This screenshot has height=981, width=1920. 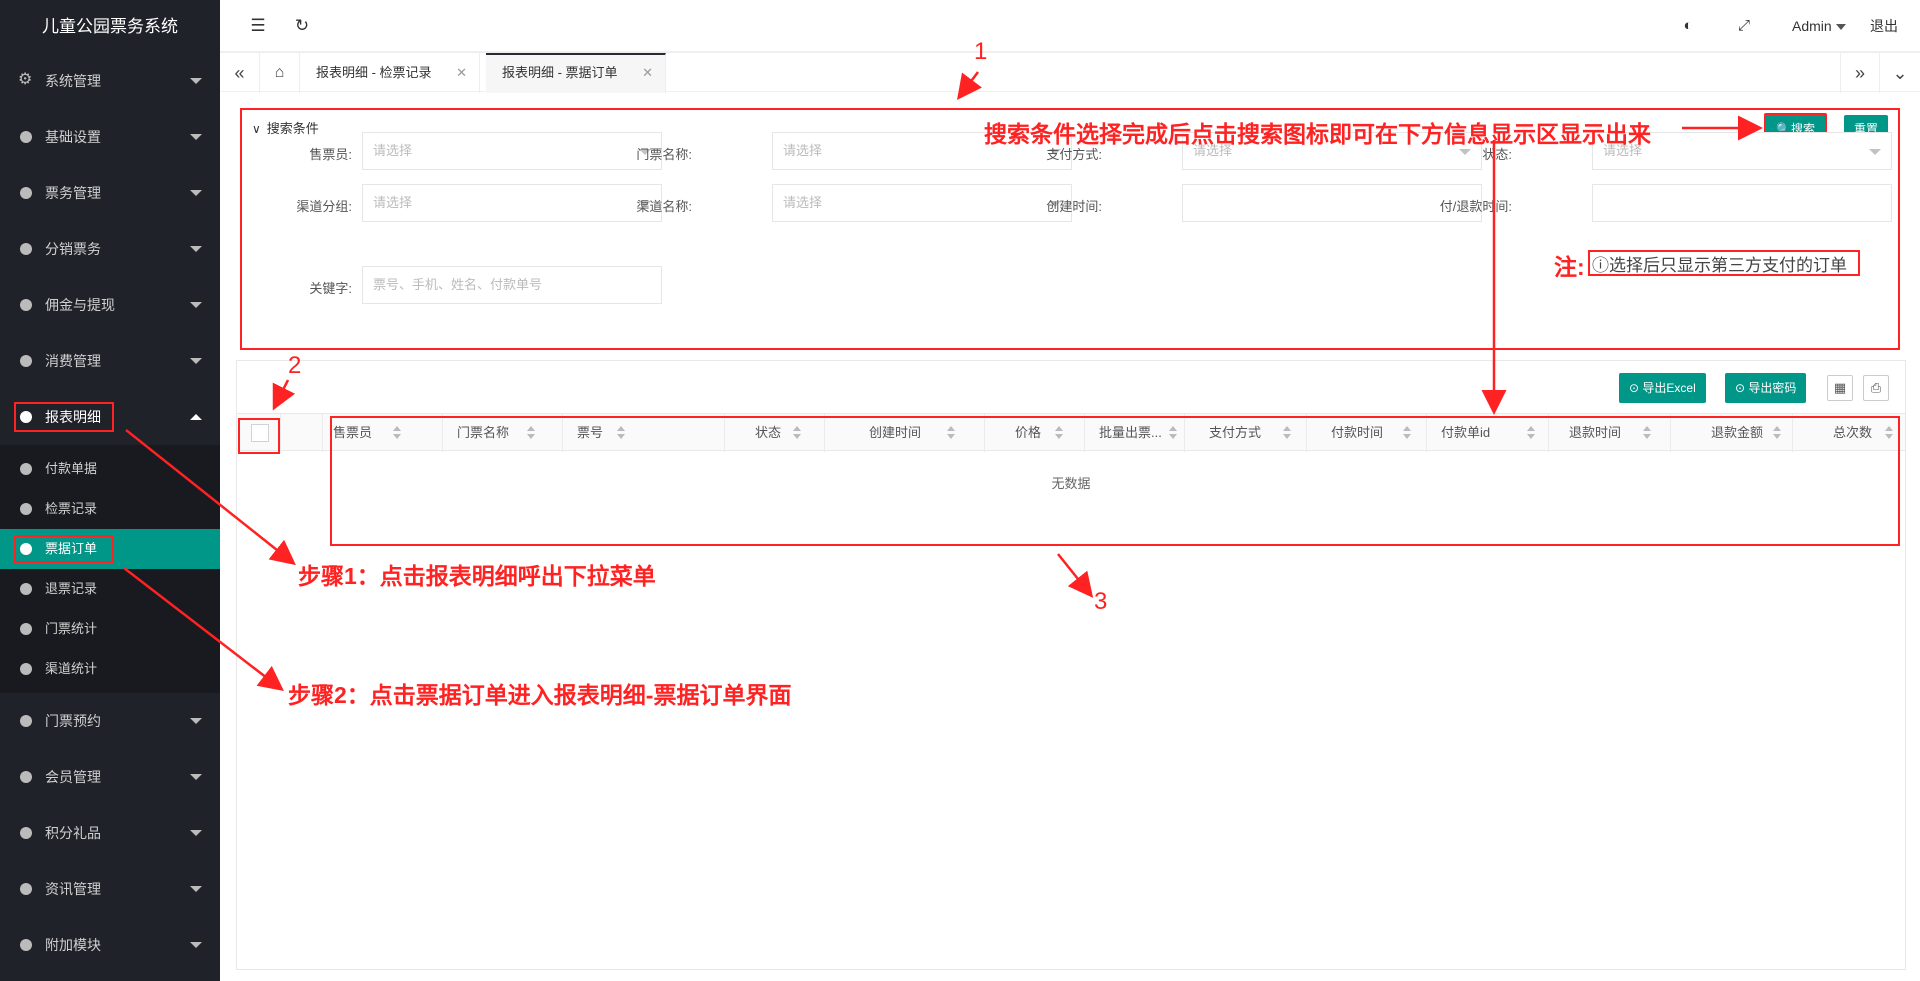 What do you see at coordinates (1074, 206) in the screenshot?
I see `create-time-label: 创建时间:` at bounding box center [1074, 206].